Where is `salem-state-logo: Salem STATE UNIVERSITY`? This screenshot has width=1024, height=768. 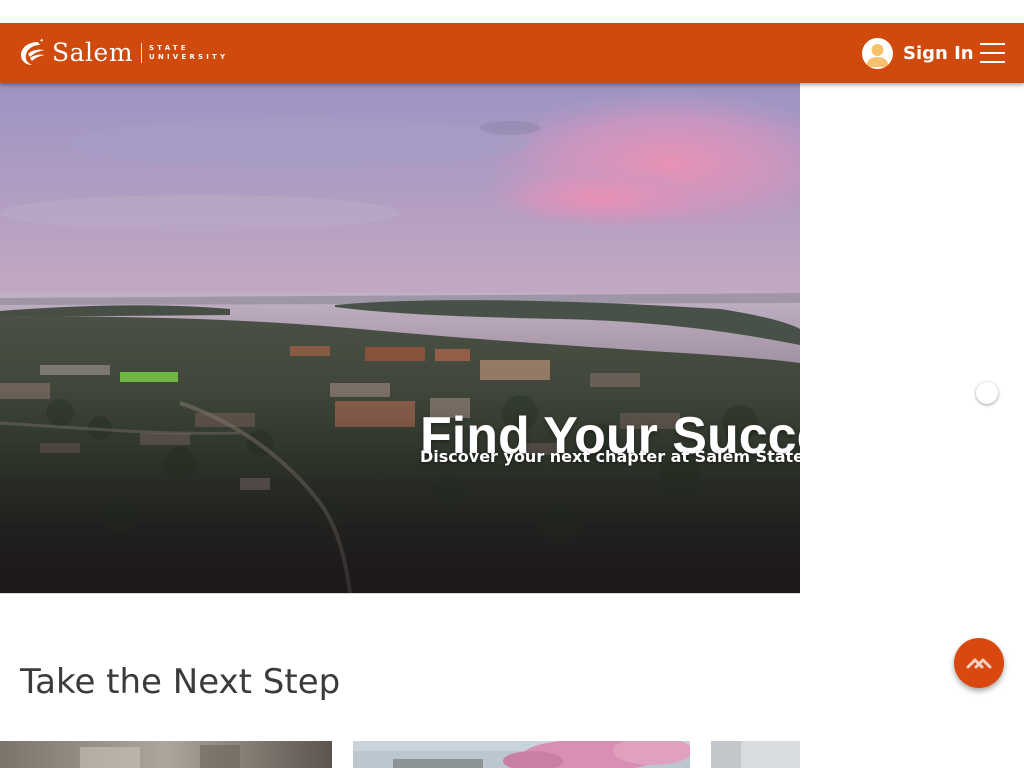
salem-state-logo: Salem STATE UNIVERSITY is located at coordinates (123, 53).